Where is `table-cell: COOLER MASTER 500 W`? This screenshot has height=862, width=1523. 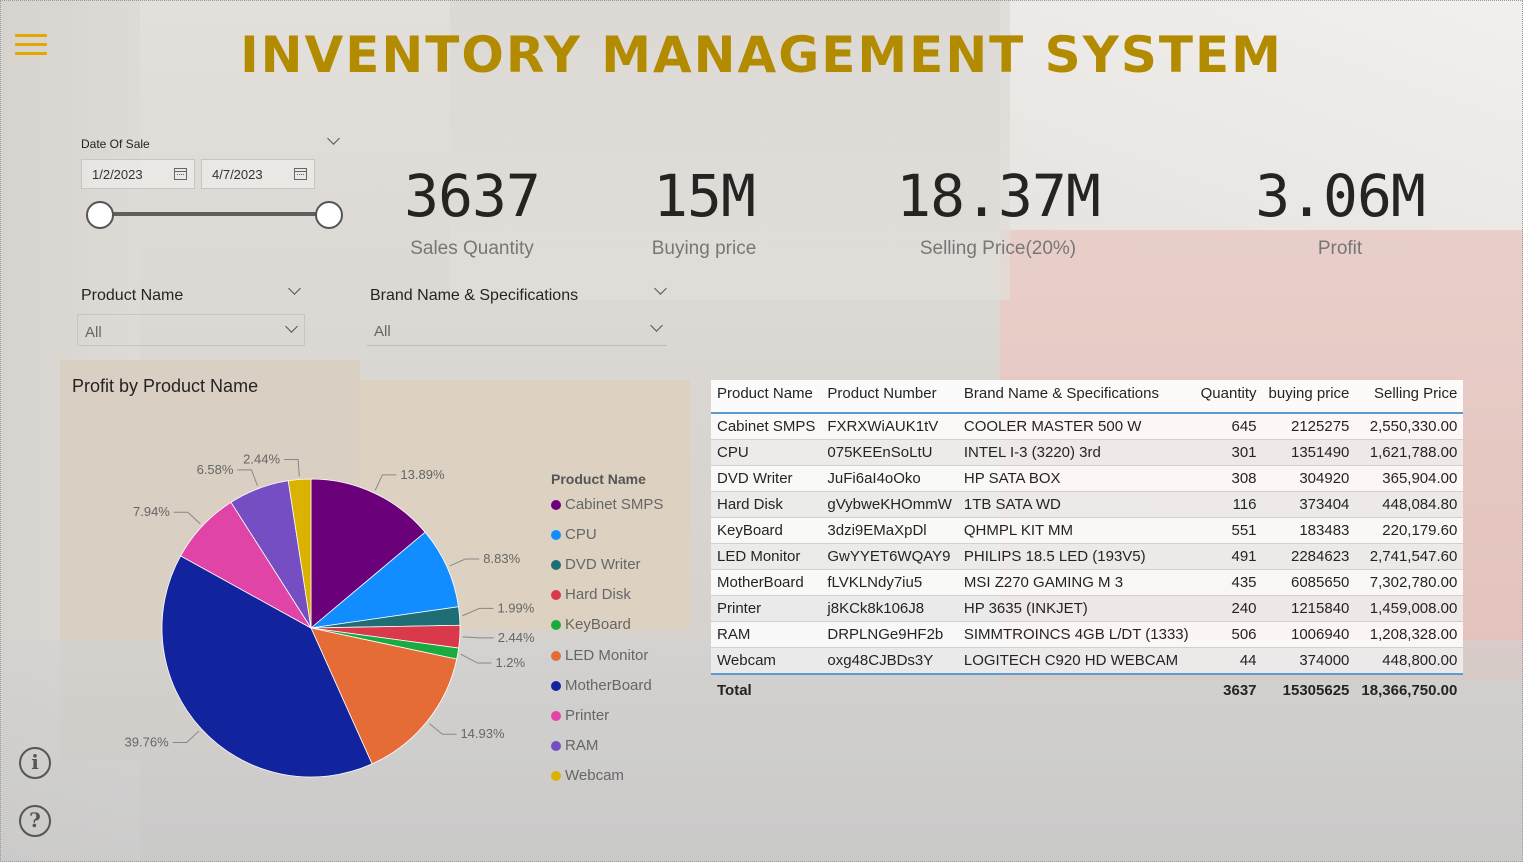 table-cell: COOLER MASTER 500 W is located at coordinates (1052, 426).